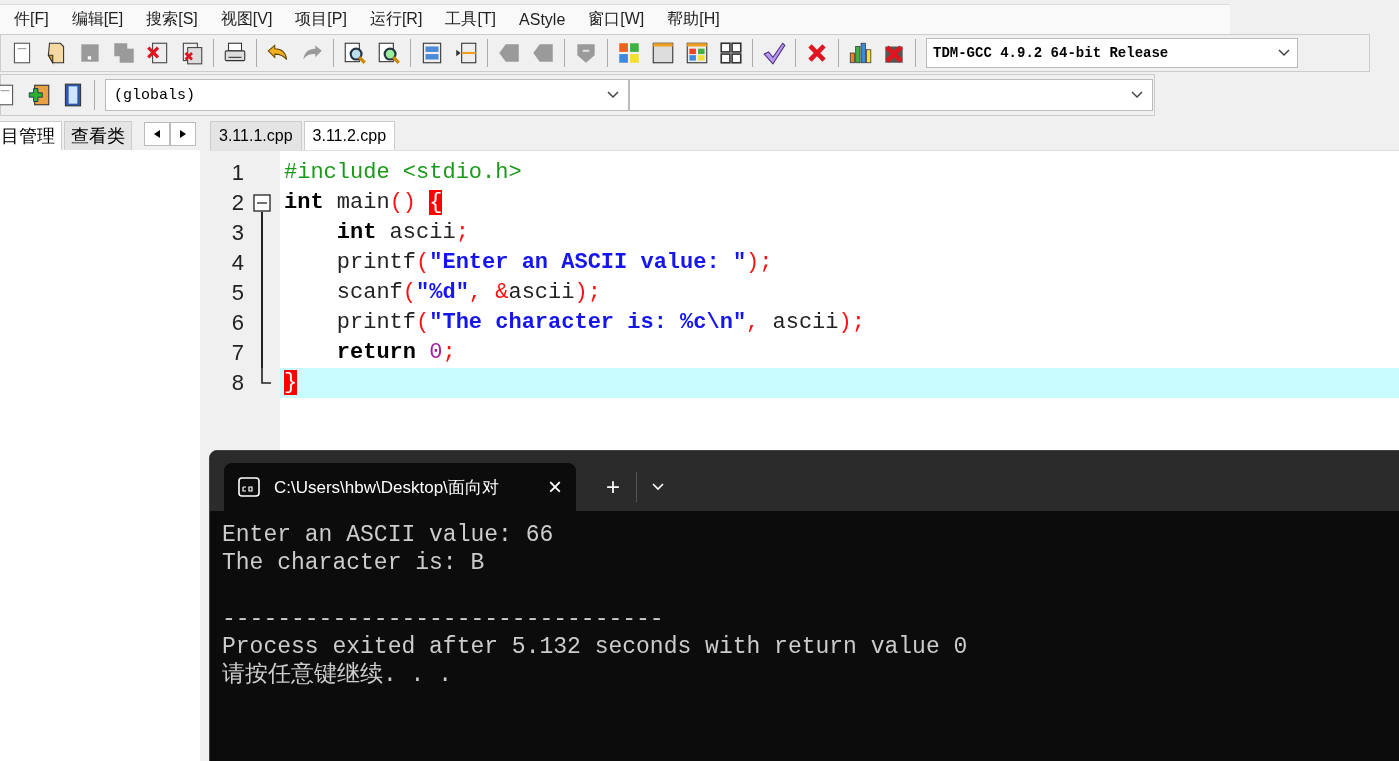  I want to click on menu-item: 件[F], so click(29, 19).